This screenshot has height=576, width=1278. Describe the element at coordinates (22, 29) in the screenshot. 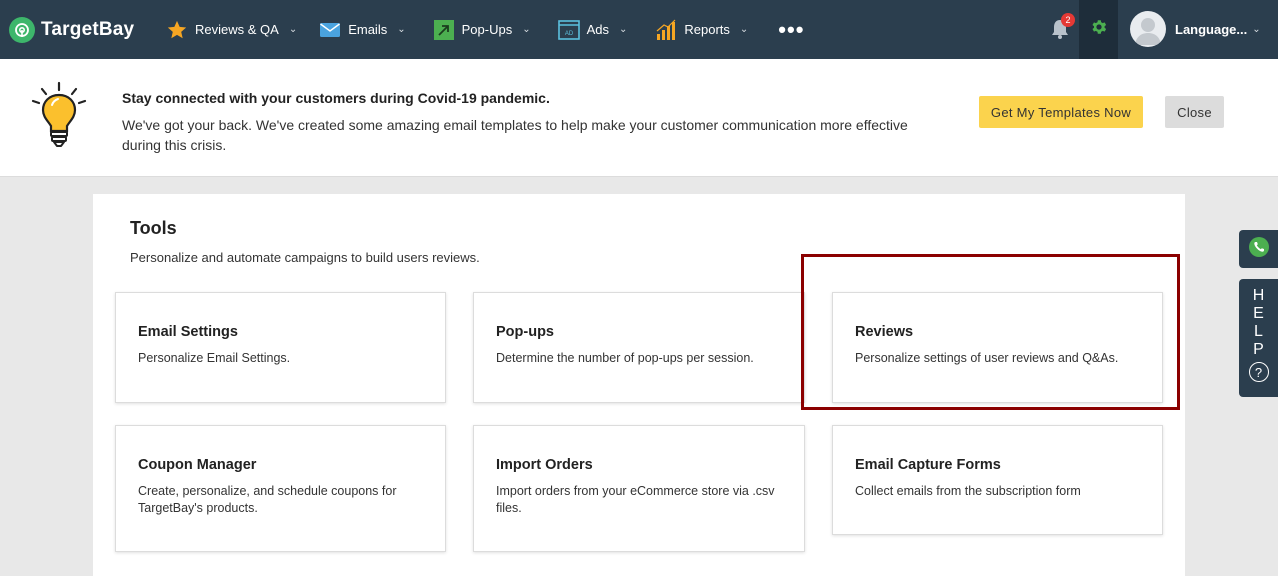

I see `targetbay-logo-icon` at that location.